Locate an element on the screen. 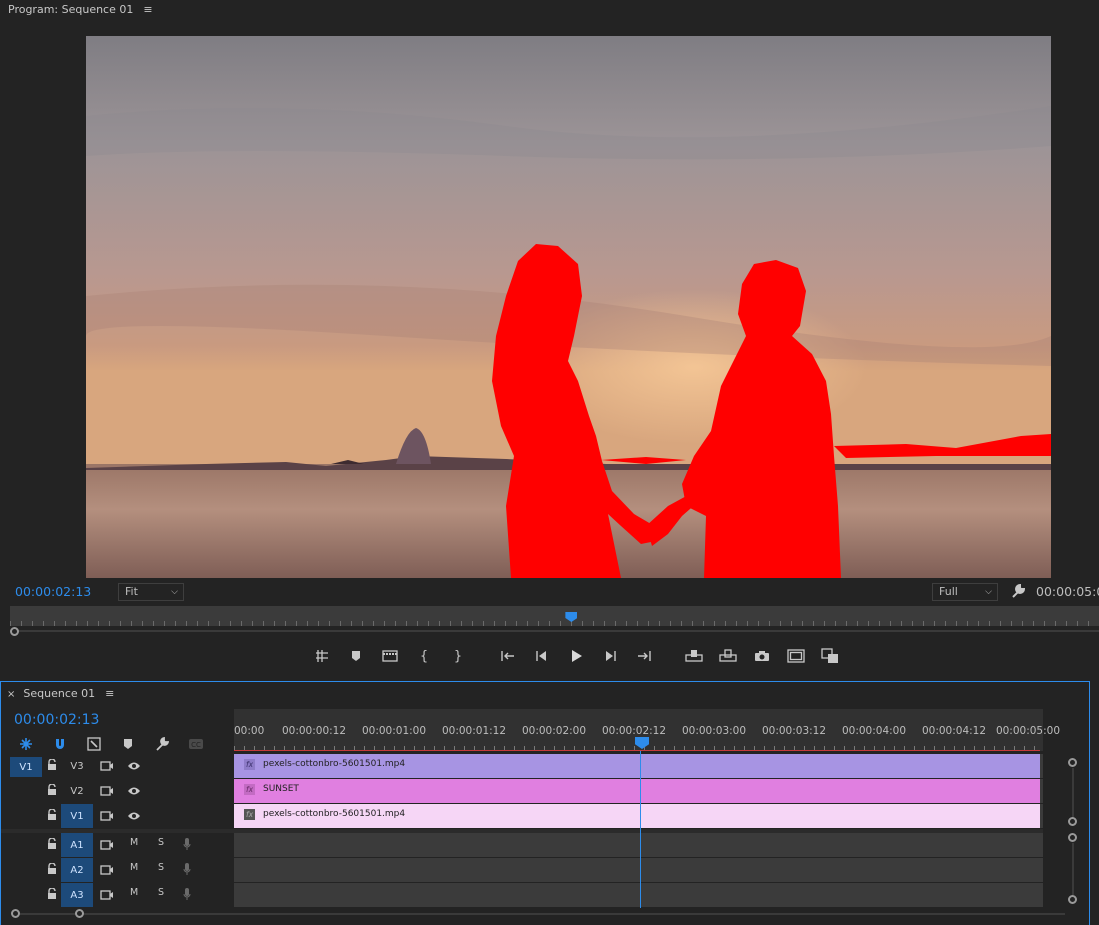  track-a2: A2 M S is located at coordinates (522, 870).